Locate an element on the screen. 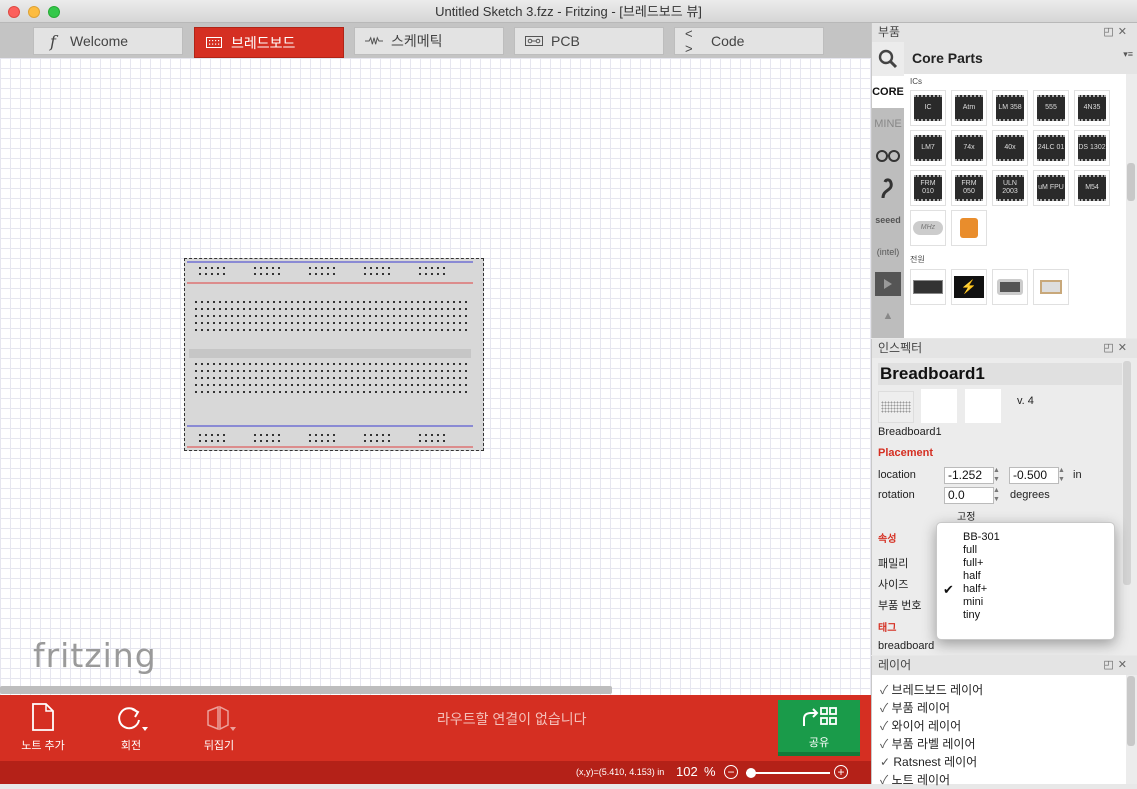 The height and width of the screenshot is (789, 1137). ic-part: 555 is located at coordinates (1051, 108).